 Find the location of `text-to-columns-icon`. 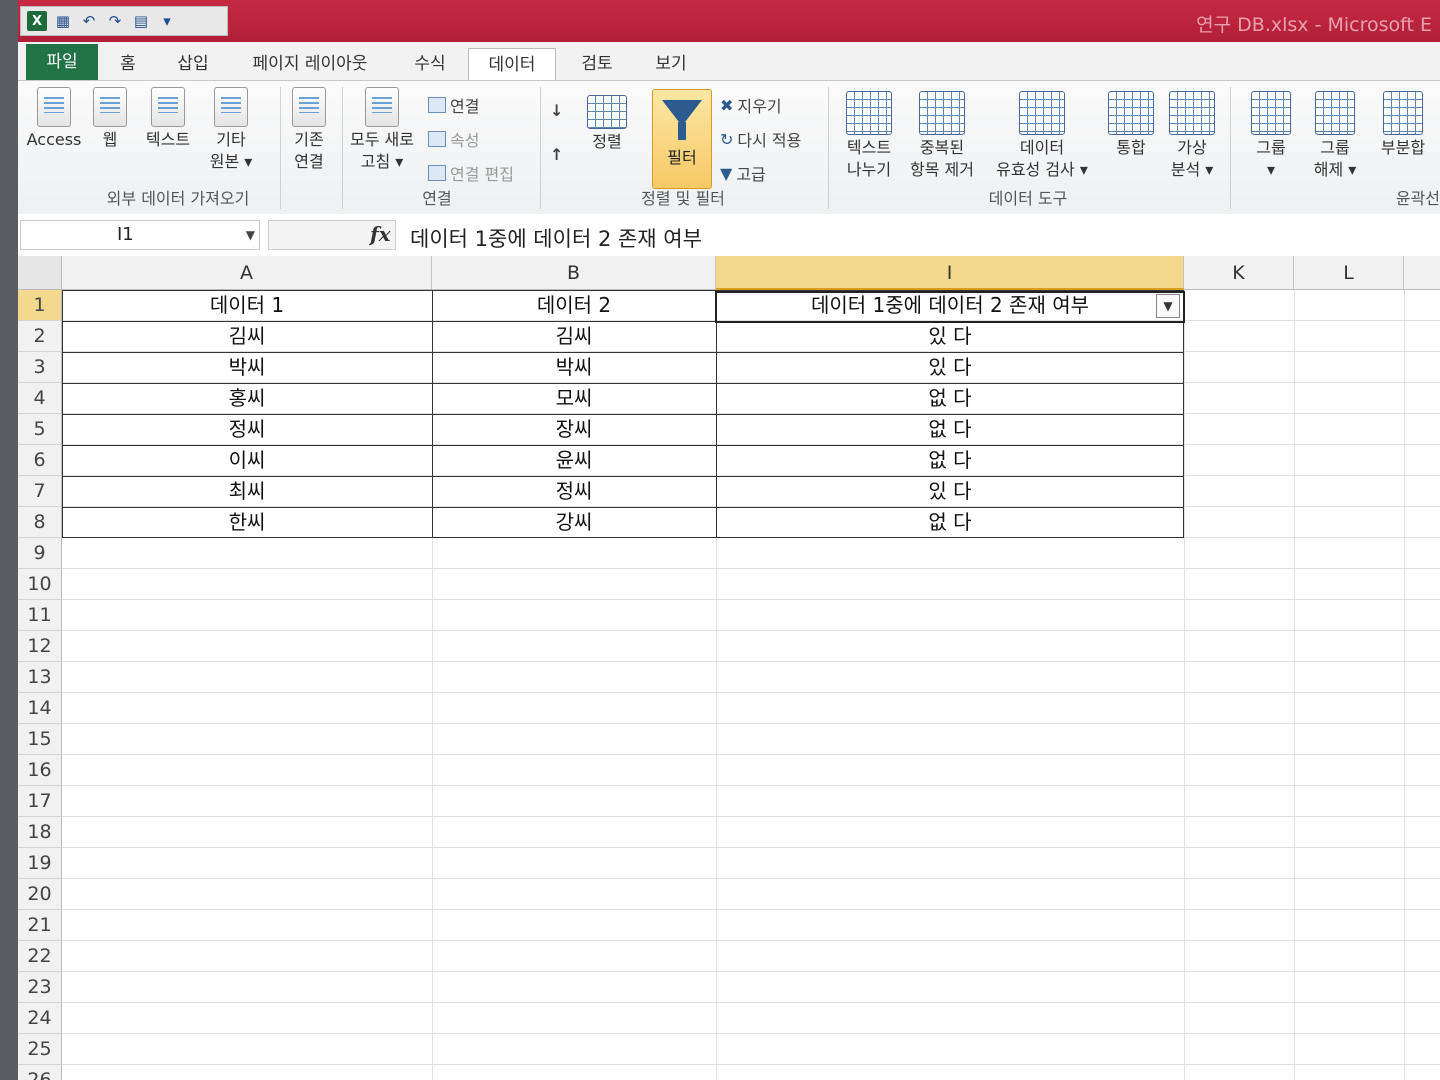

text-to-columns-icon is located at coordinates (869, 113).